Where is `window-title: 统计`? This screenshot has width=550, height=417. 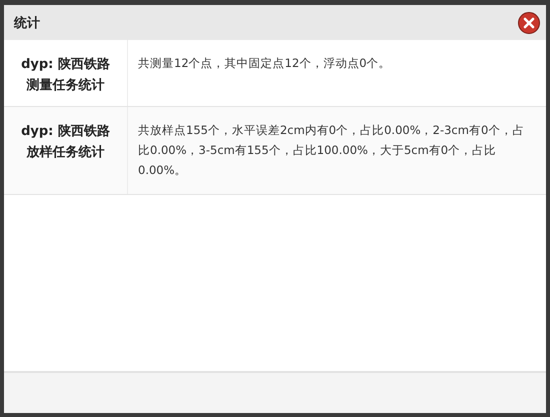
window-title: 统计 is located at coordinates (27, 23).